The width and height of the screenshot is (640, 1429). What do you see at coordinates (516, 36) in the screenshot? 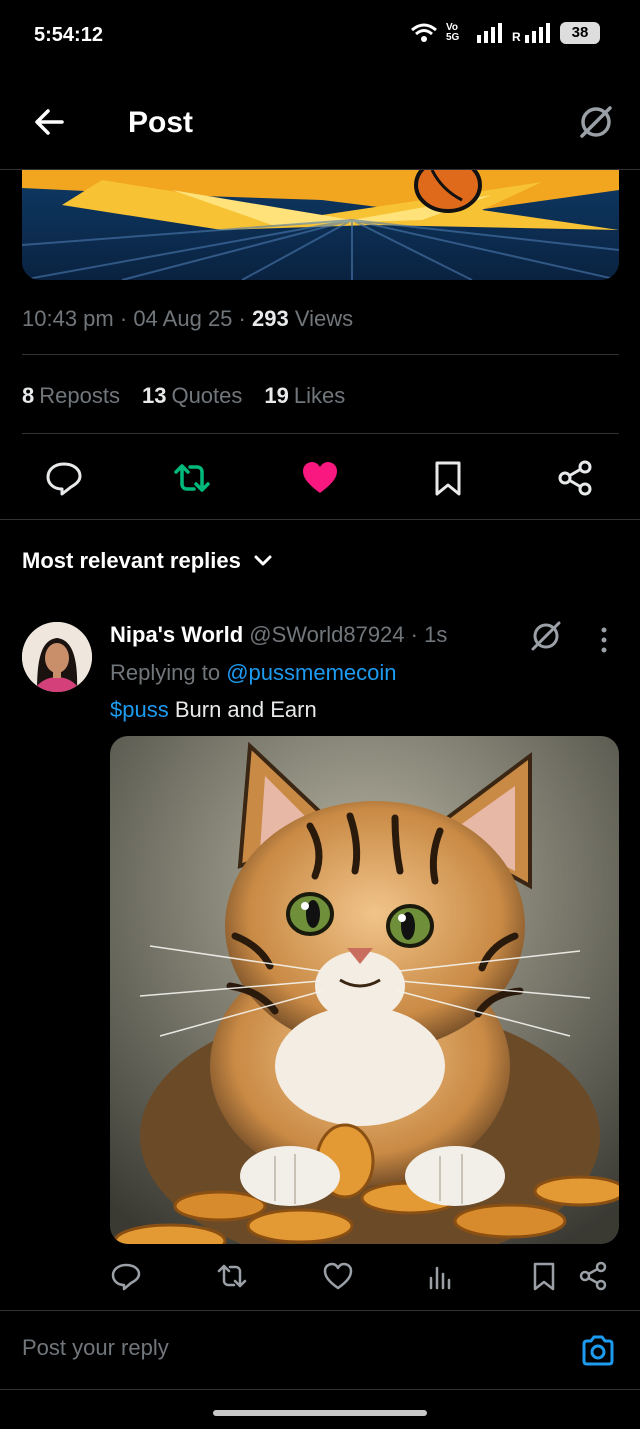
I see `svg-text: R` at bounding box center [516, 36].